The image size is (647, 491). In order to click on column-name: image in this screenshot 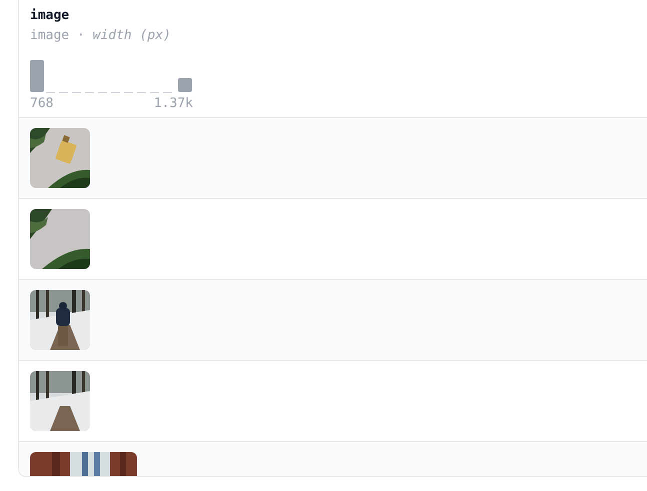, I will do `click(50, 16)`.